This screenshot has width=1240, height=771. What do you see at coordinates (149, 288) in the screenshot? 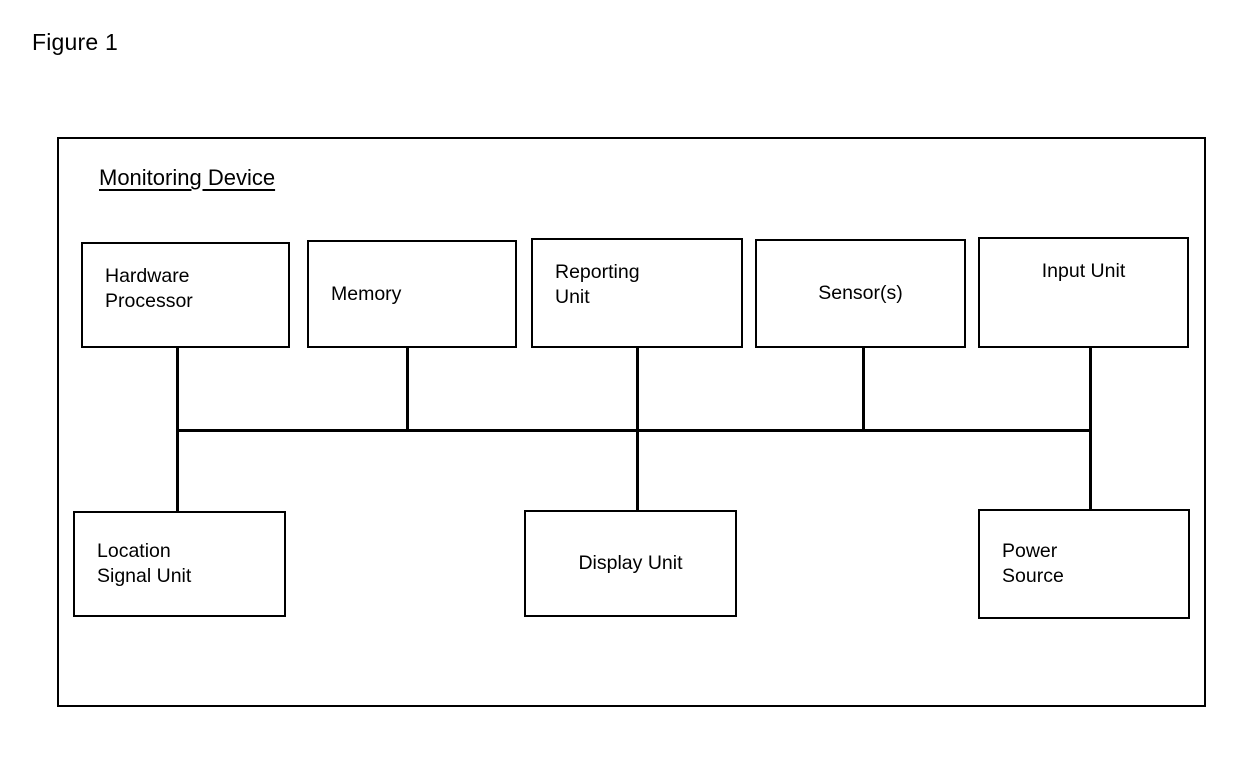
I see `block-hardware-processor-label: Hardware Processor` at bounding box center [149, 288].